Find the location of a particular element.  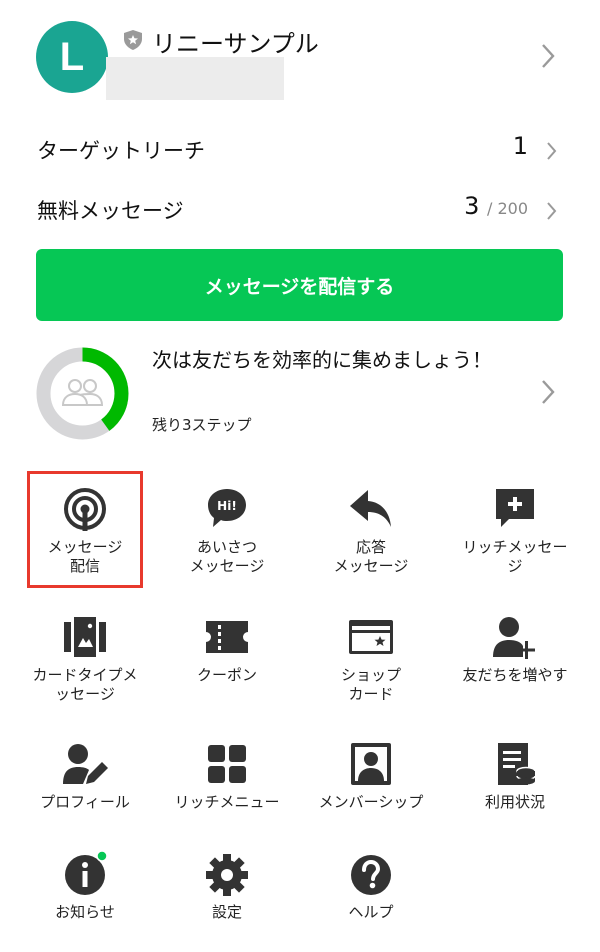

menu-membership: メンバーシップ is located at coordinates (371, 776).